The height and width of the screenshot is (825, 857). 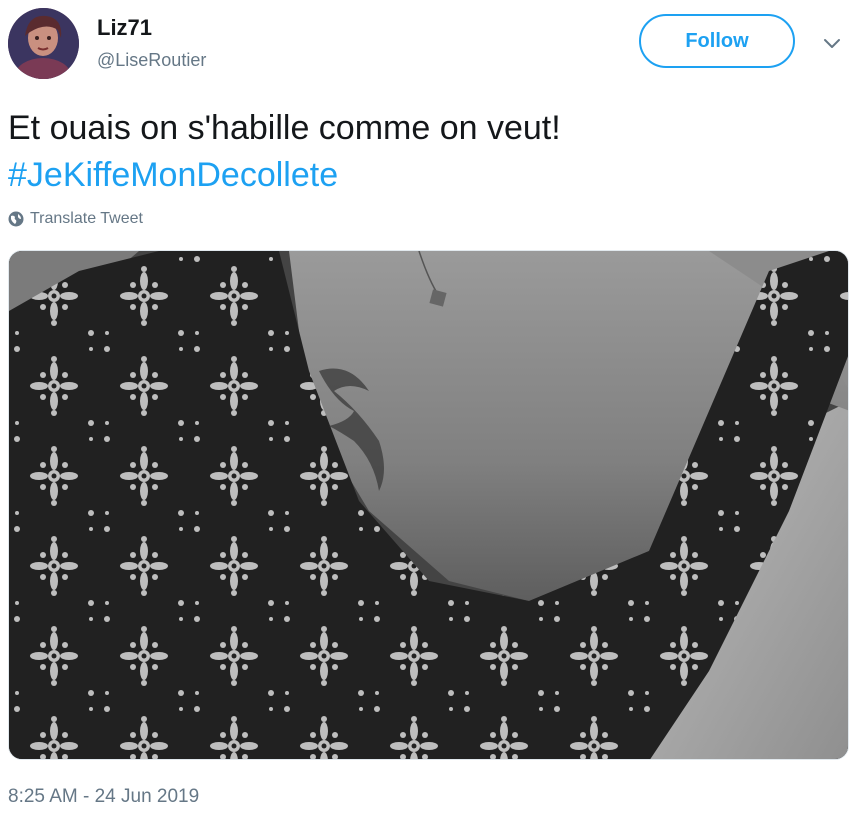 What do you see at coordinates (428, 175) in the screenshot?
I see `hashtag-link: #JeKiffeMonDecollete` at bounding box center [428, 175].